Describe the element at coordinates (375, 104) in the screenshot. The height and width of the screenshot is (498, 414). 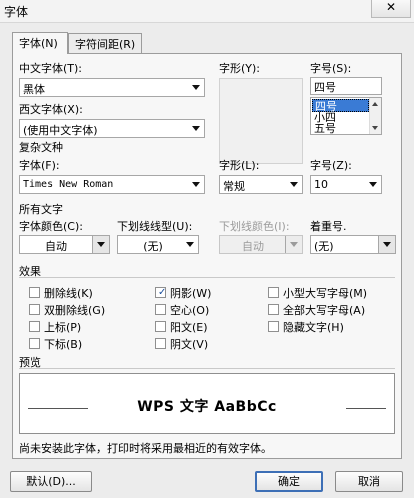
I see `scroll-up-icon` at that location.